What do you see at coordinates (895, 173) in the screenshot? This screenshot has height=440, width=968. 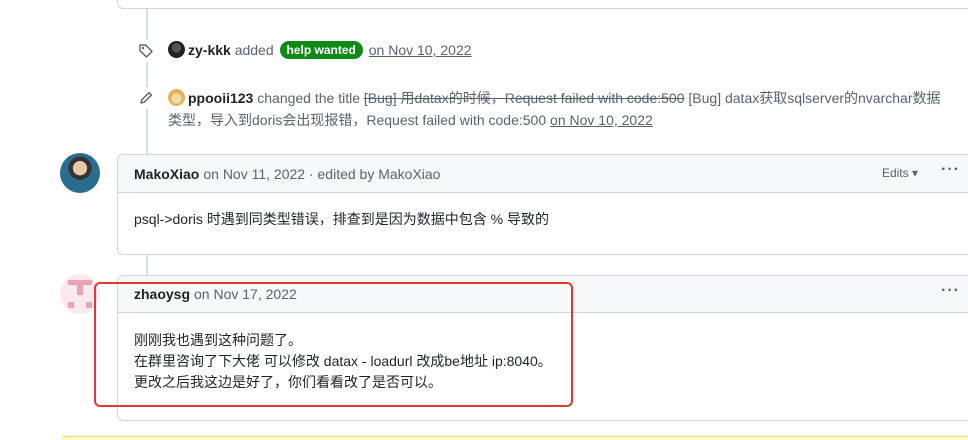 I see `edits-label: Edits` at bounding box center [895, 173].